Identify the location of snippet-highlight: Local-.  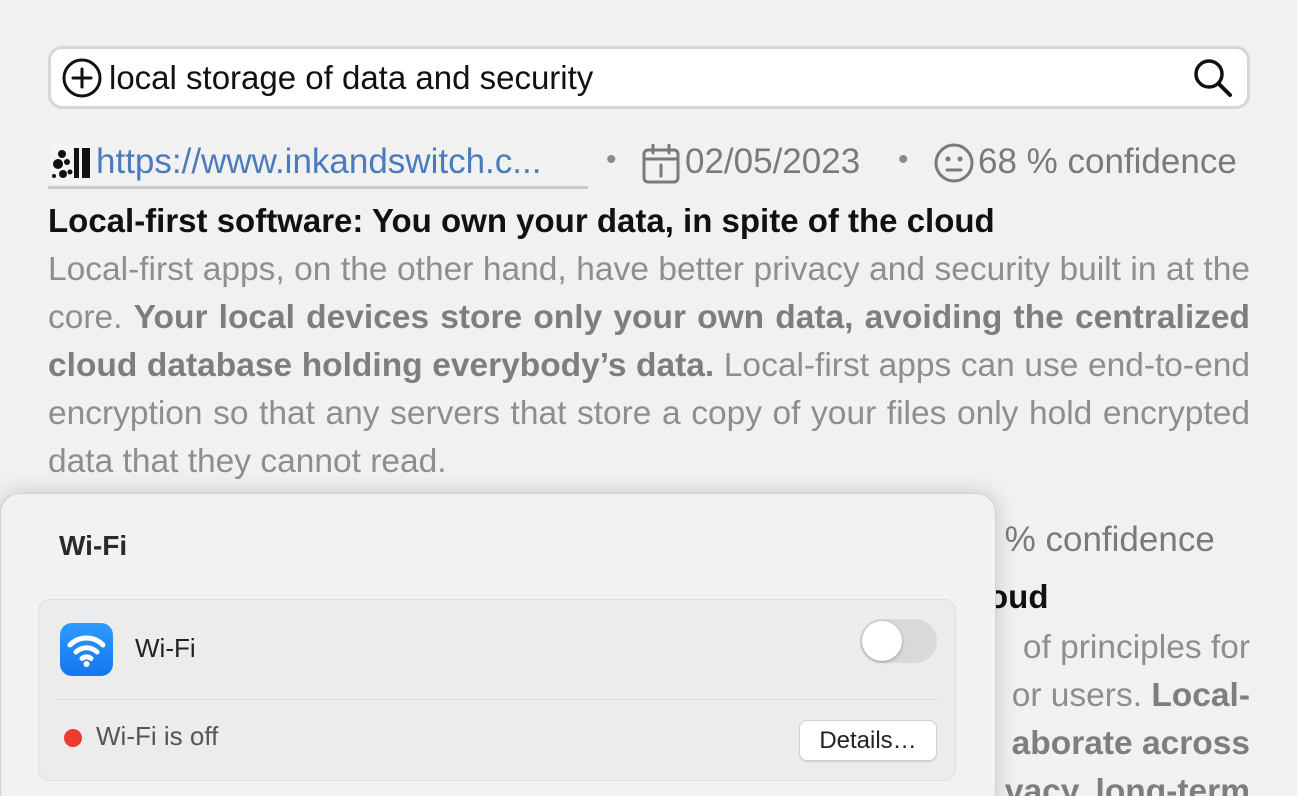
(1200, 695).